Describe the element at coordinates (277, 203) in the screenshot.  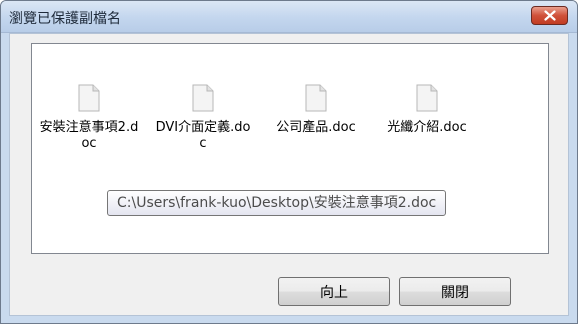
I see `file-path-tooltip: C:\Users\frank-kuo\Desktop\安裝注意事項2.doc` at that location.